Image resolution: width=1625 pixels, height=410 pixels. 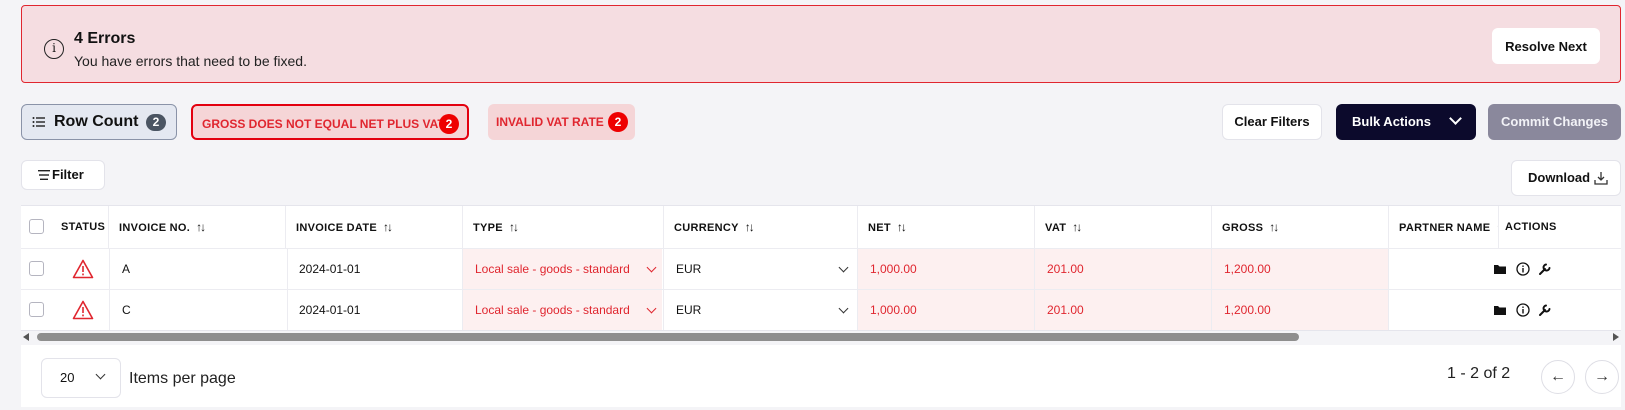 I want to click on page-range: 1 - 2 of 2, so click(x=1479, y=373).